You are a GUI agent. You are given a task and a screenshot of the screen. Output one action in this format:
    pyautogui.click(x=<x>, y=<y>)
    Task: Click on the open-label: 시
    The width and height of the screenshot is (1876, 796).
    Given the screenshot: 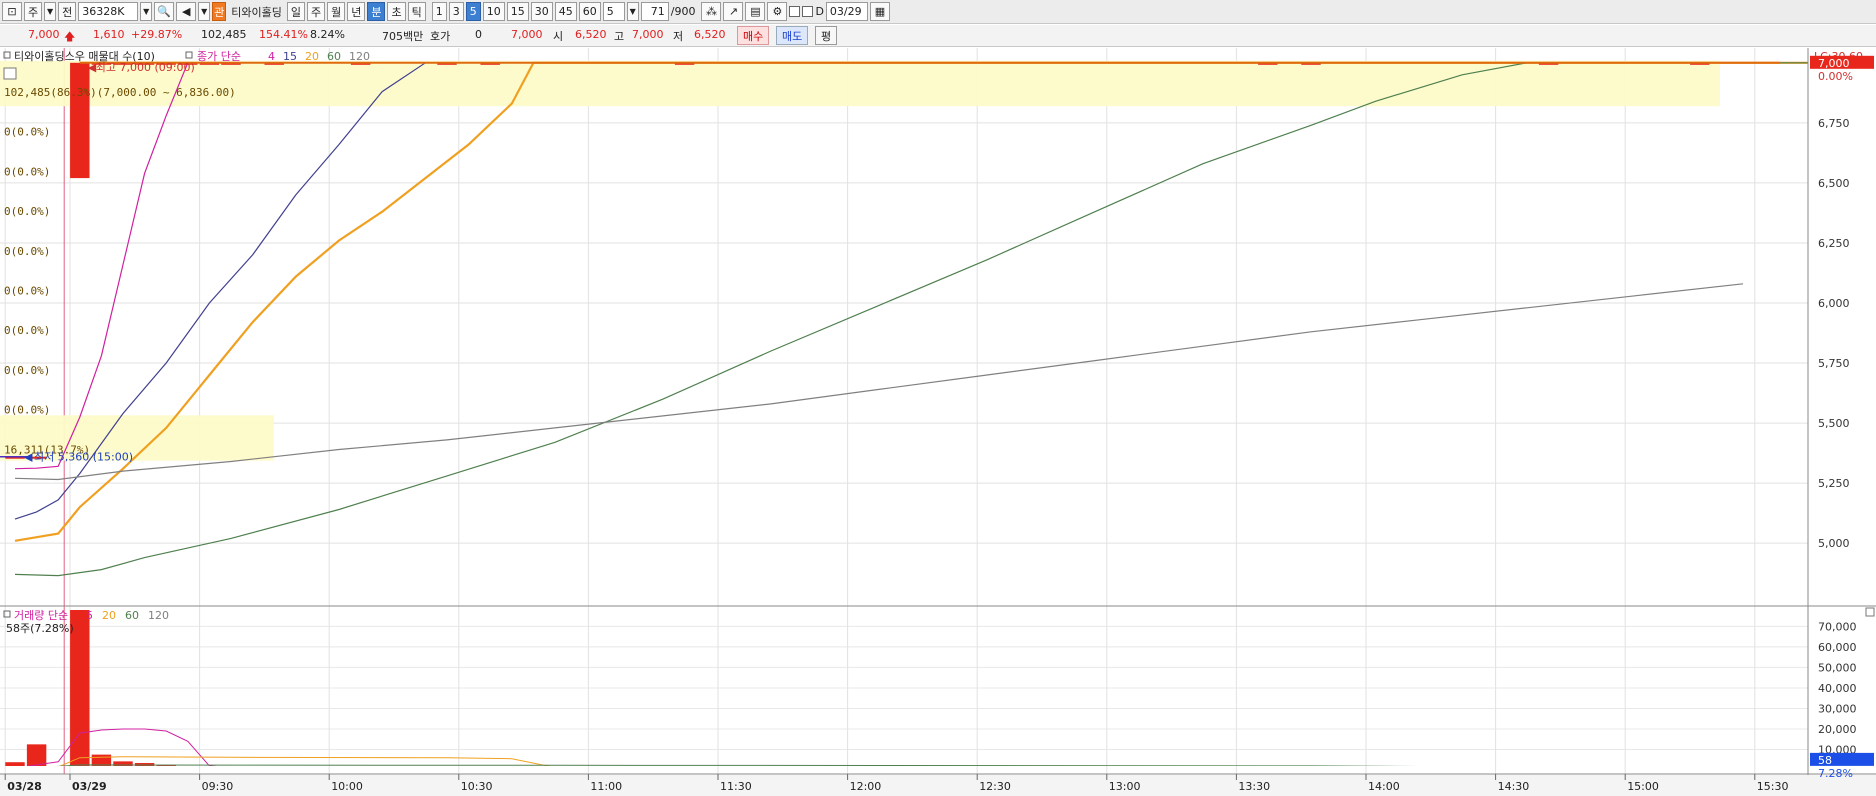 What is the action you would take?
    pyautogui.click(x=558, y=36)
    